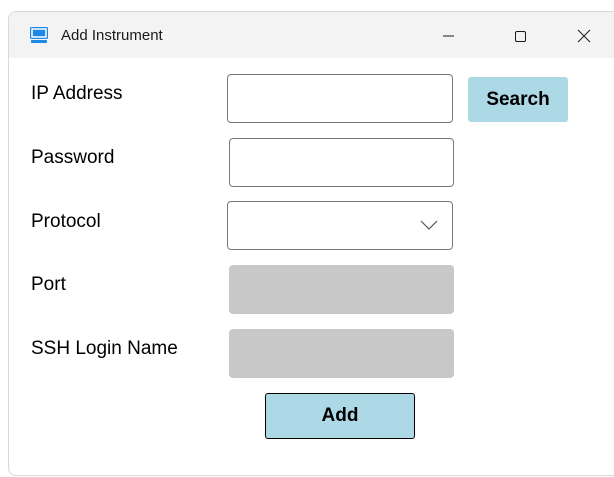 The height and width of the screenshot is (477, 614). Describe the element at coordinates (429, 225) in the screenshot. I see `chevron-down-icon` at that location.